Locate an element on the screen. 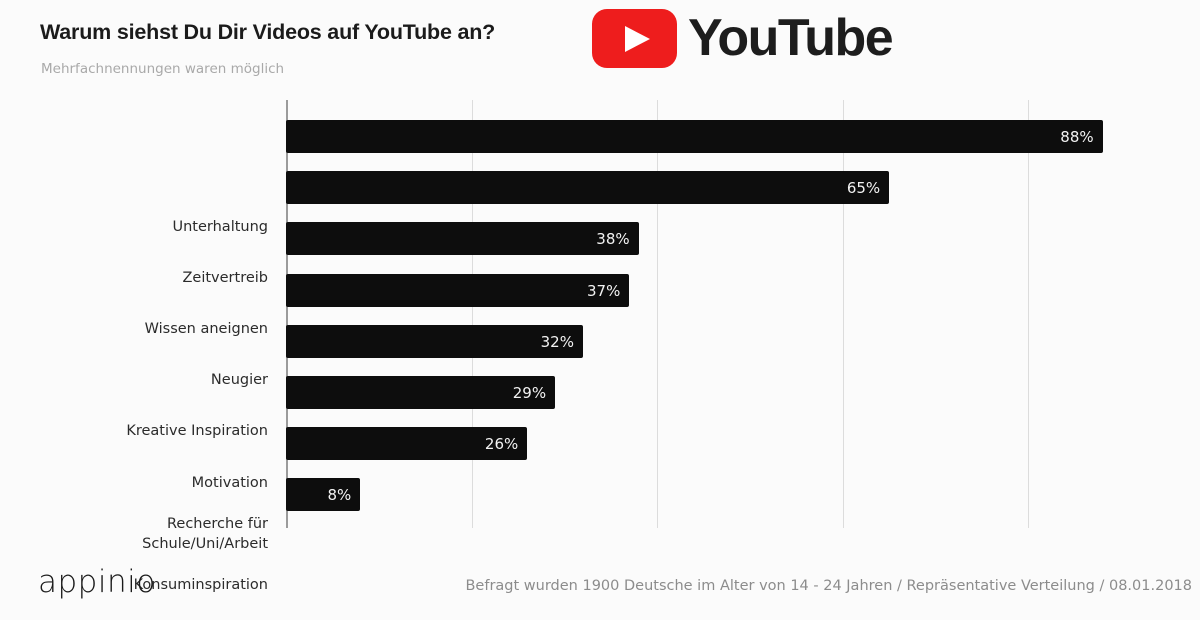  bar-value-label: 32% is located at coordinates (557, 341).